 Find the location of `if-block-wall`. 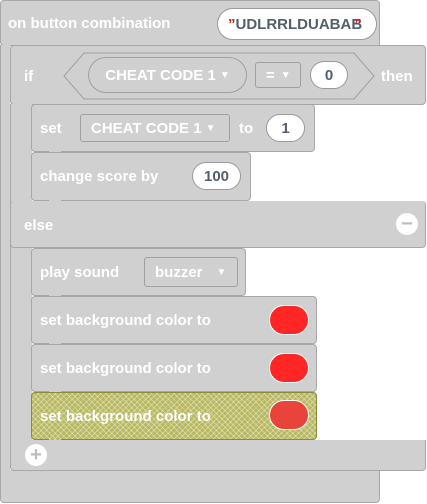

if-block-wall is located at coordinates (21, 276).